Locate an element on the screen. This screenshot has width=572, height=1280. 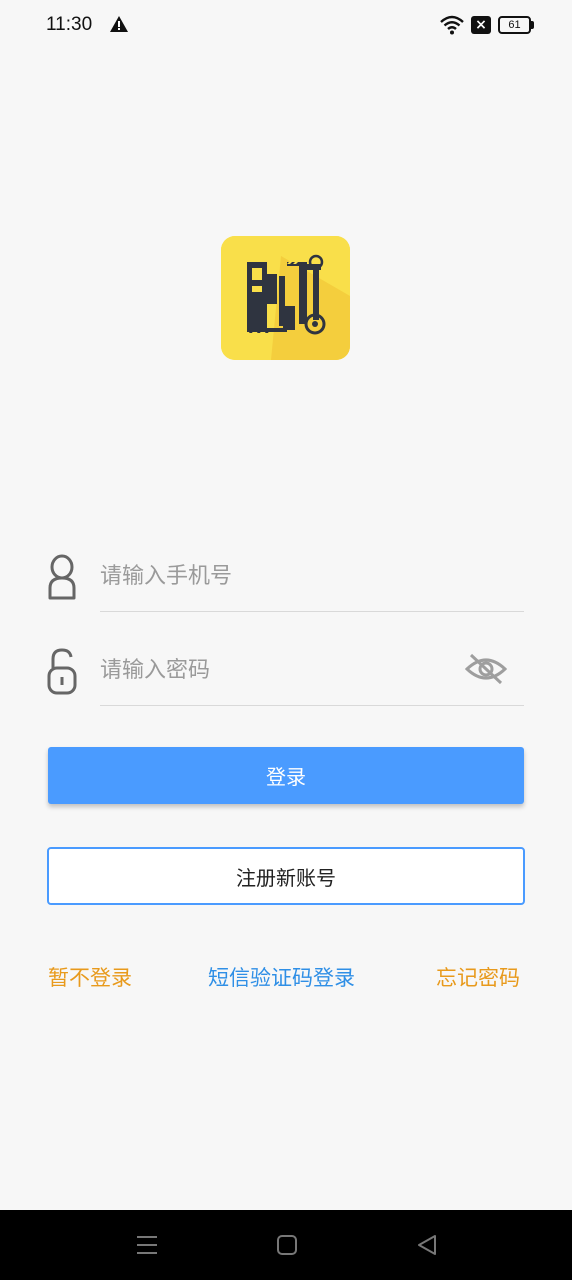
user-icon is located at coordinates (62, 577).